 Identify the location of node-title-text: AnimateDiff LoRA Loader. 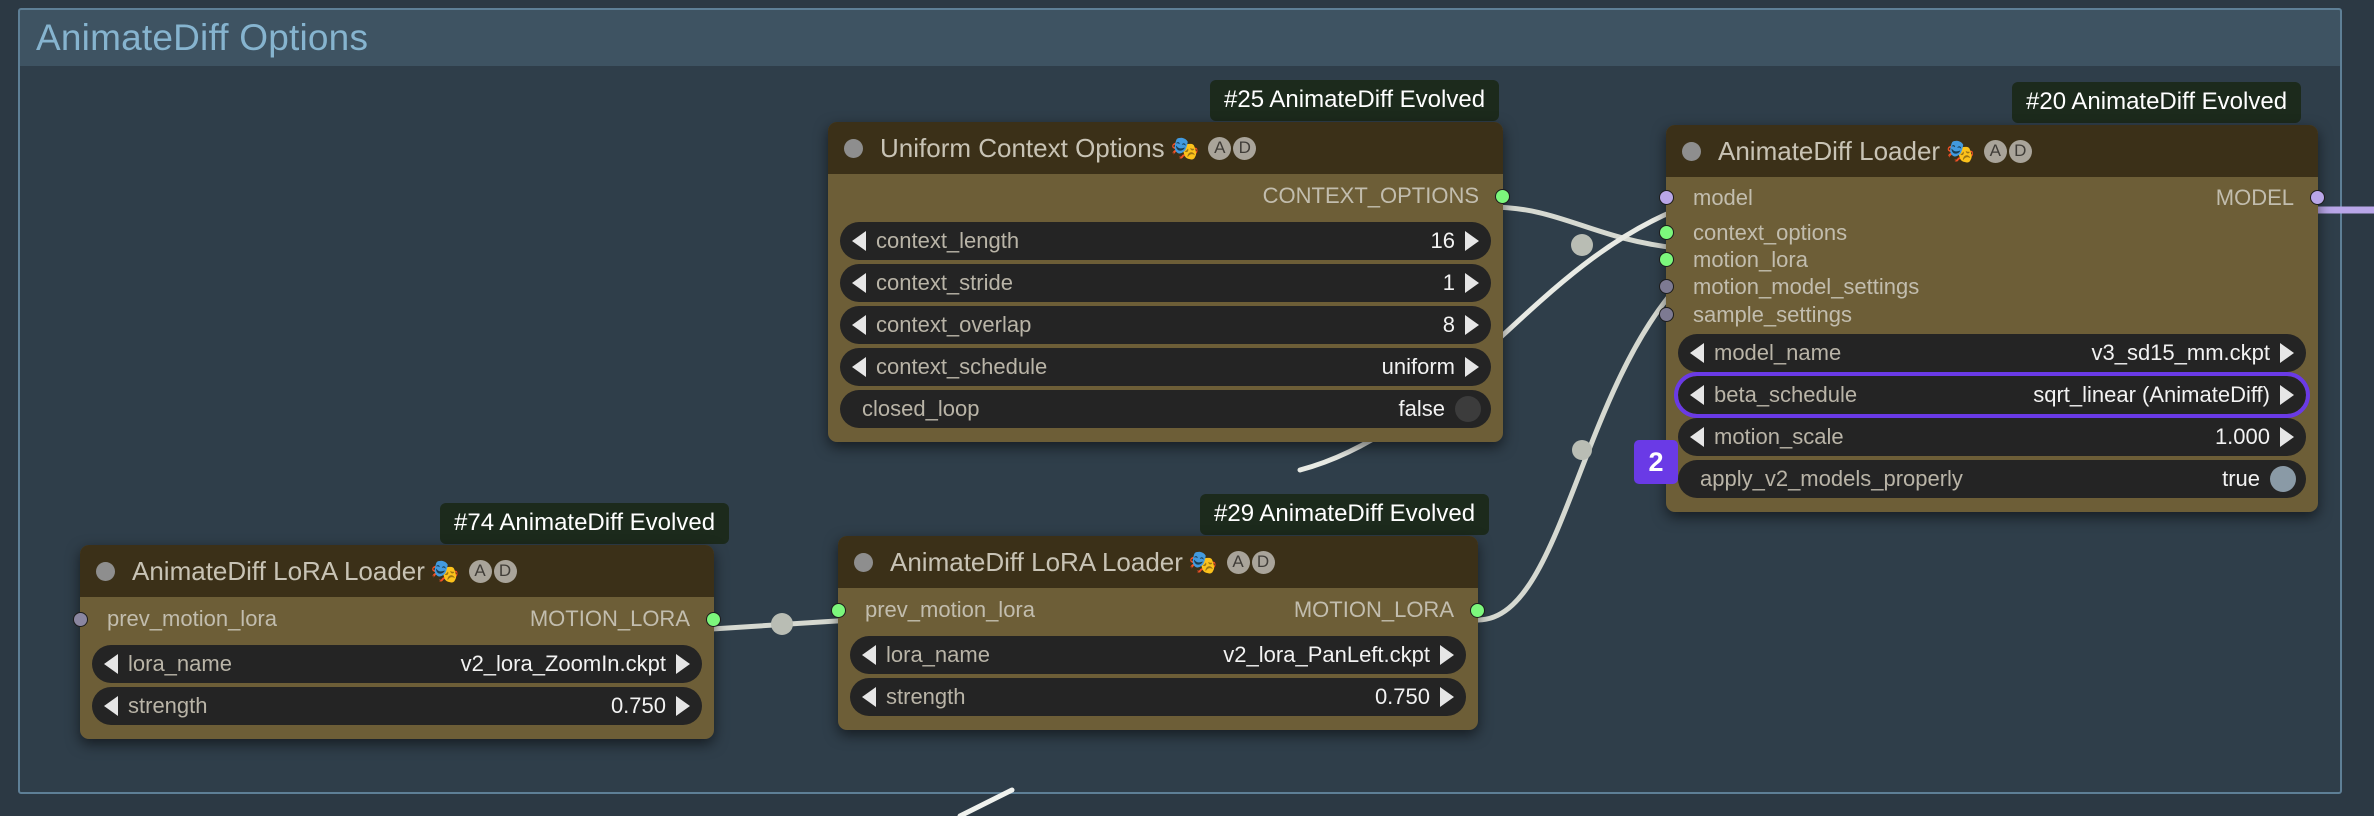
(1036, 561).